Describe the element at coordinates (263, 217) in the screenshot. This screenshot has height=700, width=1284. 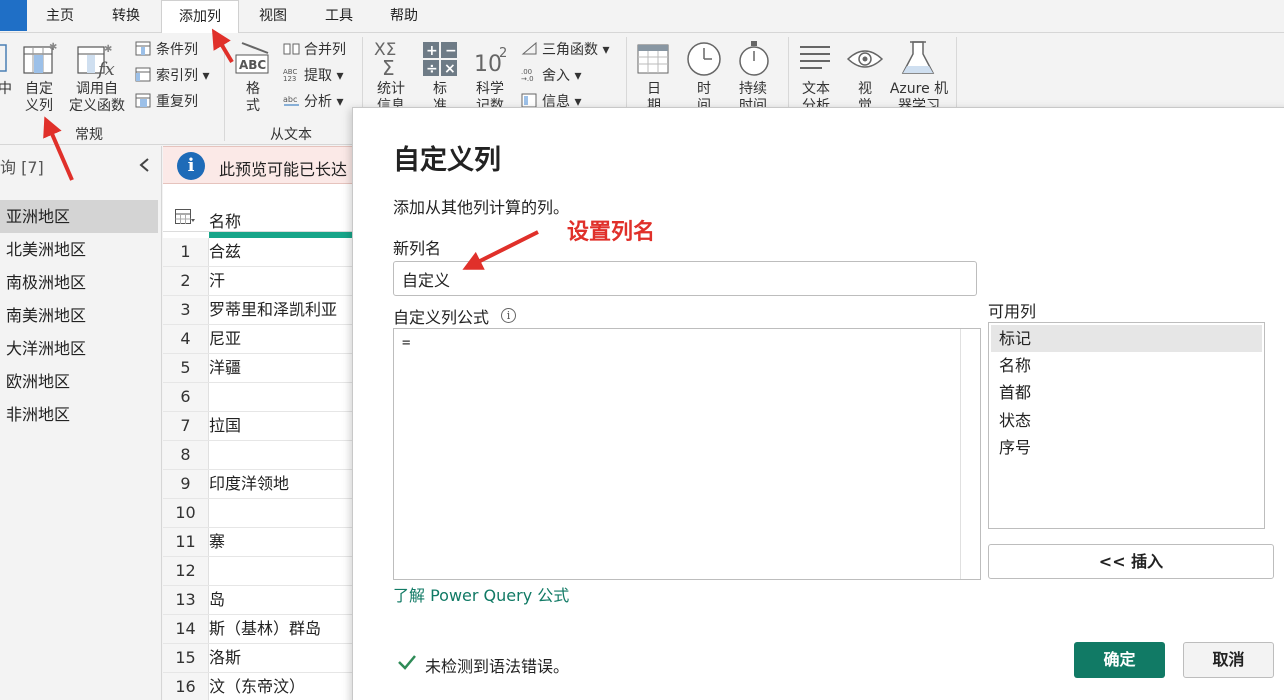
I see `column-header: 名称` at that location.